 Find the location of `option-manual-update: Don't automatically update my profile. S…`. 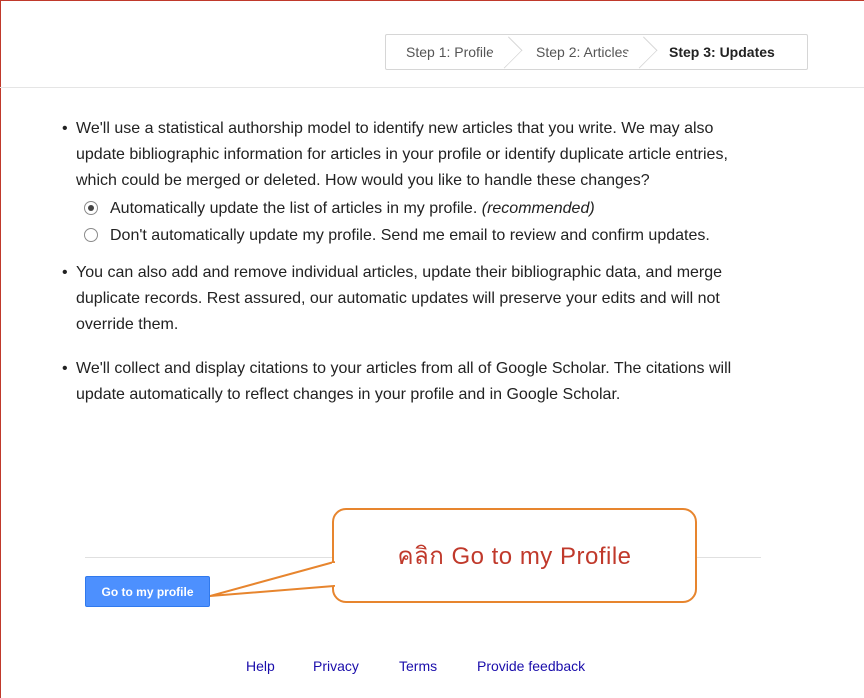

option-manual-update: Don't automatically update my profile. S… is located at coordinates (423, 235).